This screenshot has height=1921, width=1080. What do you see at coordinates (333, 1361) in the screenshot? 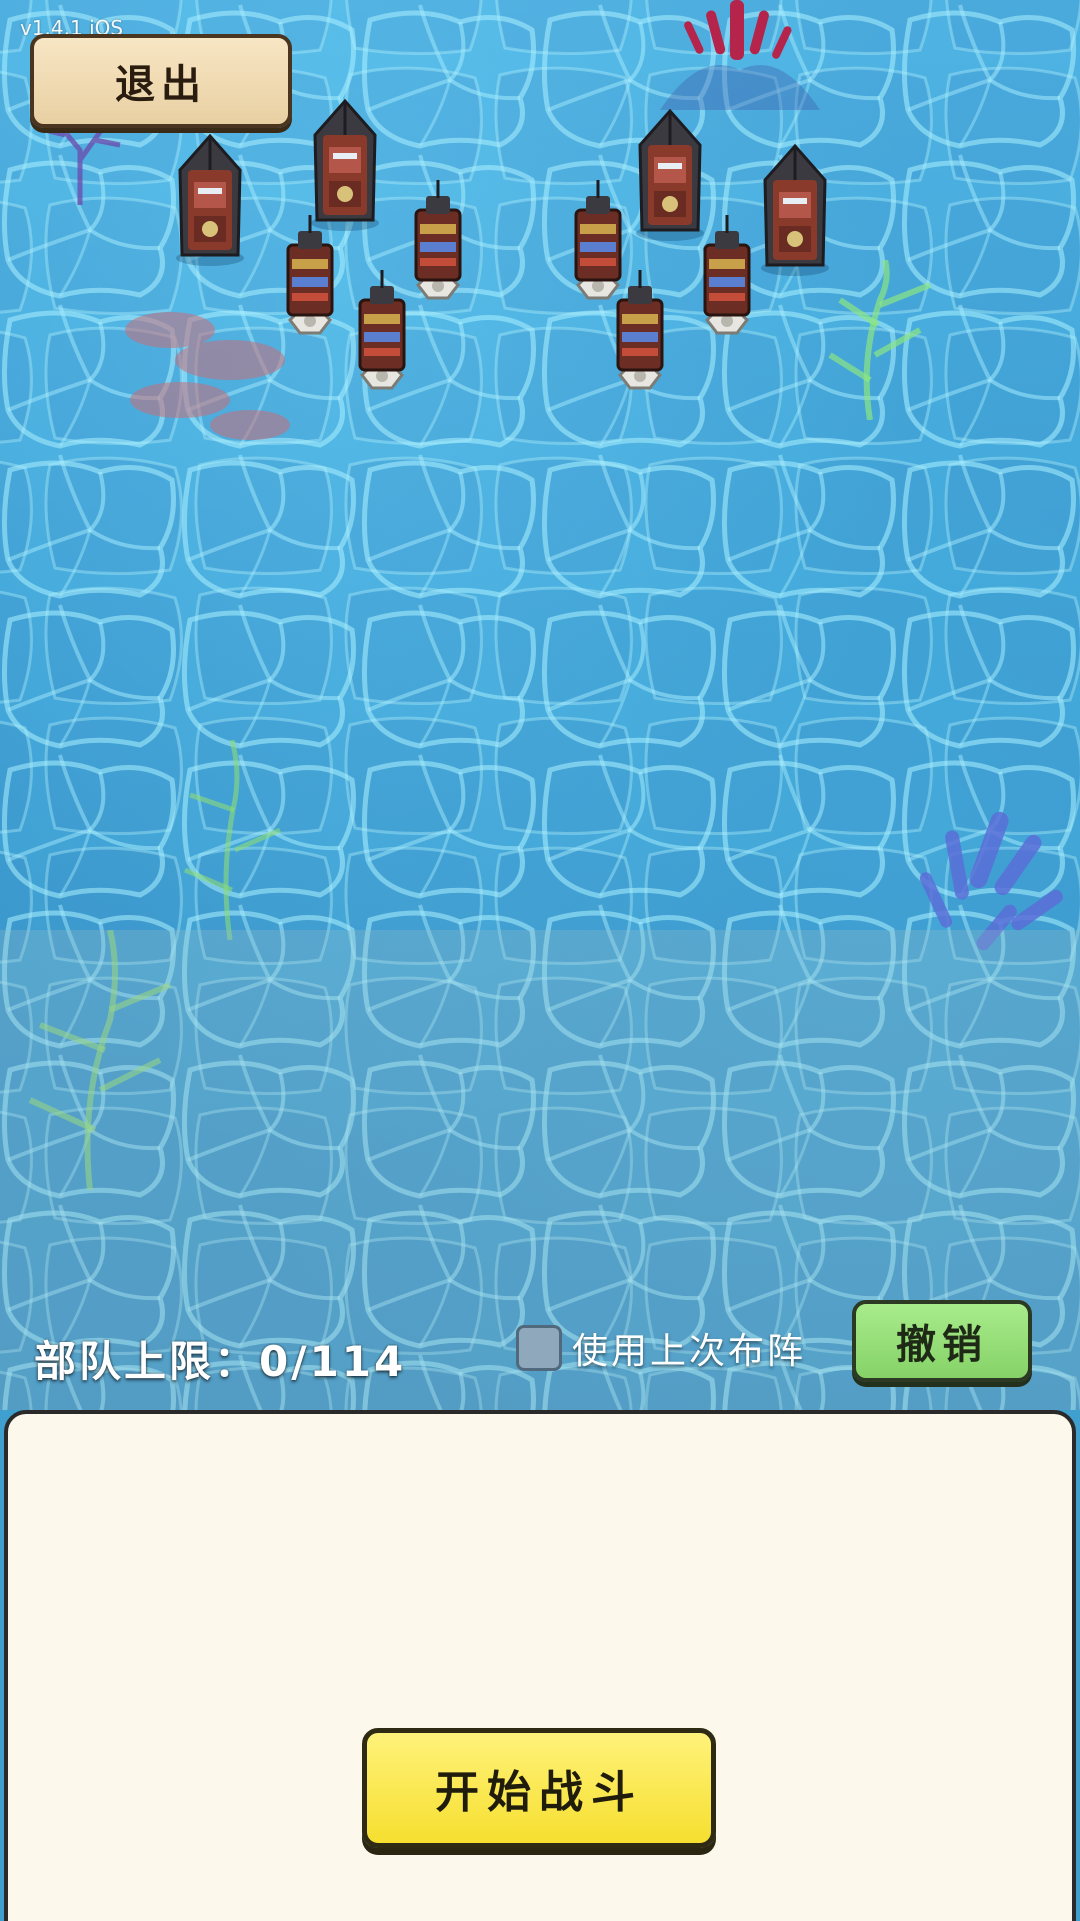
I see `troop-limit-value: 0/114` at bounding box center [333, 1361].